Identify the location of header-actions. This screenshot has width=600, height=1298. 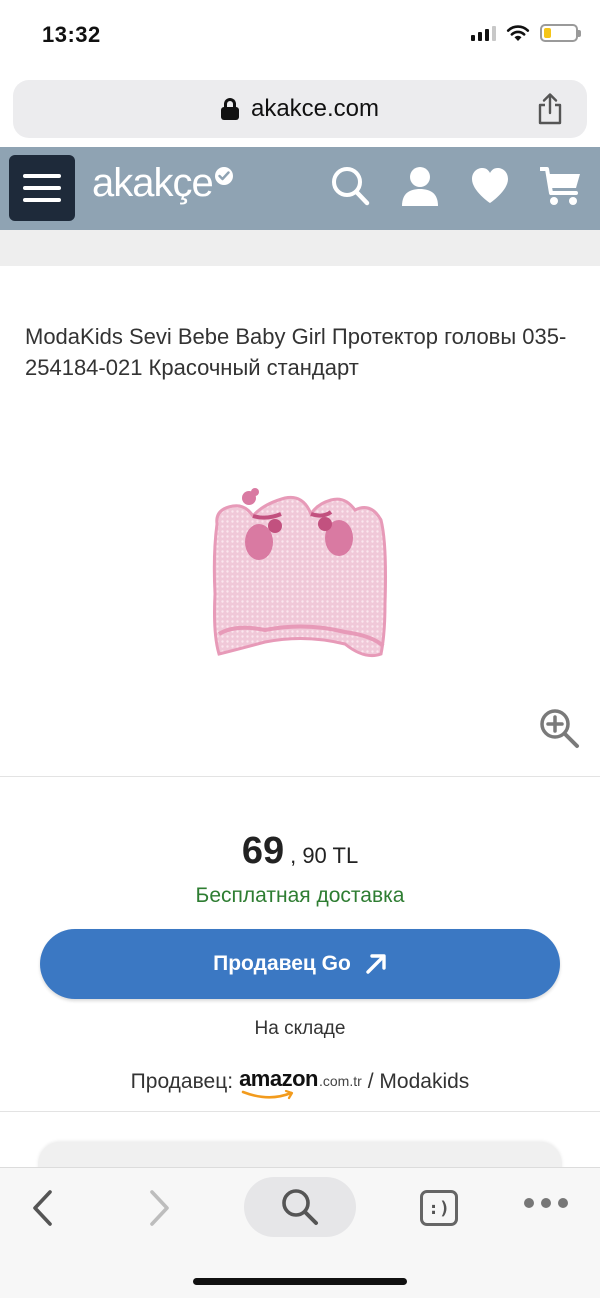
(456, 186).